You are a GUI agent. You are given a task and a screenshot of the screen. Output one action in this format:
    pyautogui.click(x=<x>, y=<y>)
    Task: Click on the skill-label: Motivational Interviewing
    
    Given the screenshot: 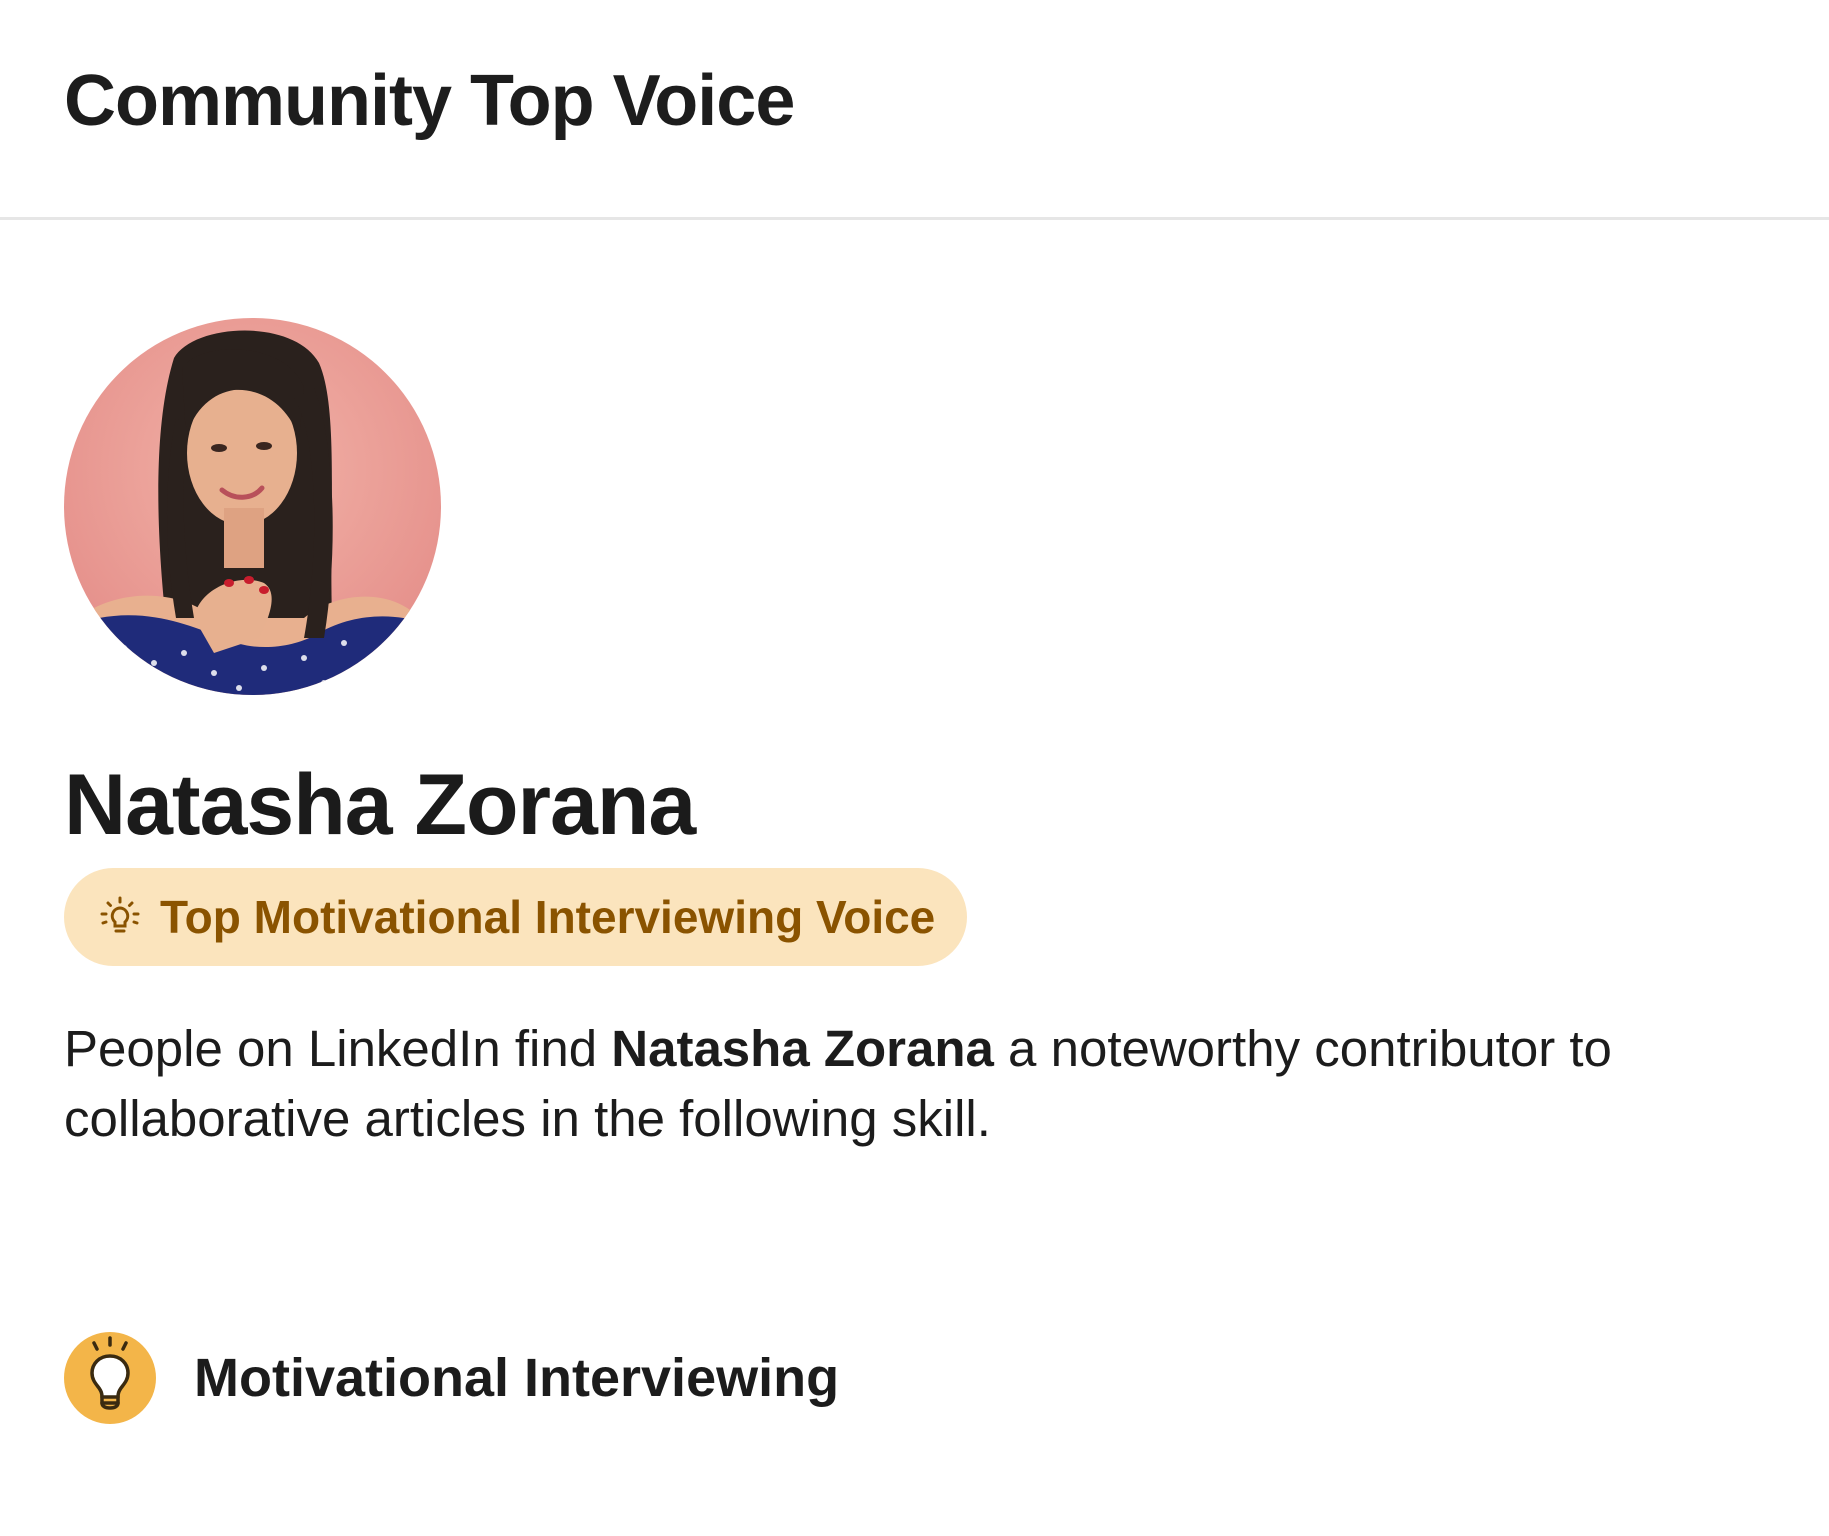 What is the action you would take?
    pyautogui.click(x=516, y=1378)
    